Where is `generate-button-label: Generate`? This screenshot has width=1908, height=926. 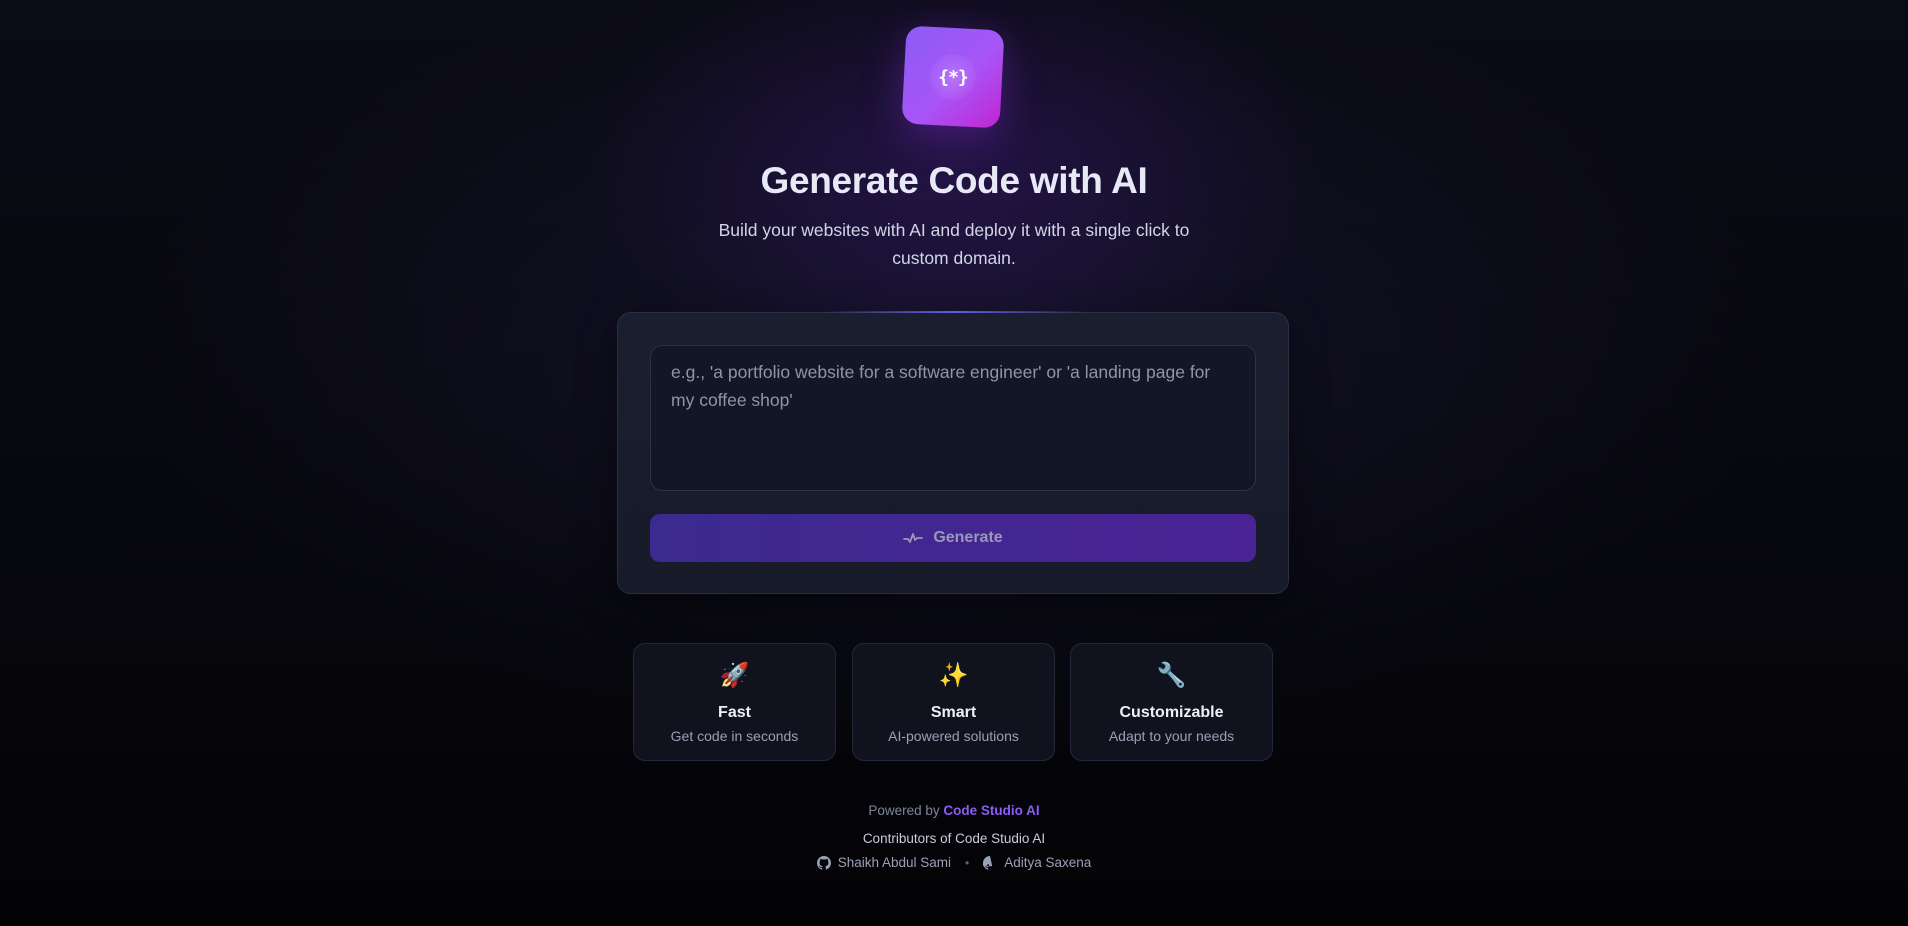
generate-button-label: Generate is located at coordinates (968, 537).